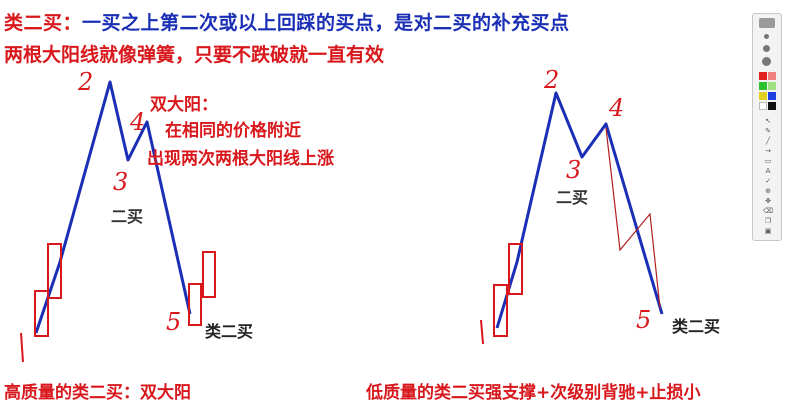 The width and height of the screenshot is (800, 408). I want to click on color-red-swatch, so click(763, 76).